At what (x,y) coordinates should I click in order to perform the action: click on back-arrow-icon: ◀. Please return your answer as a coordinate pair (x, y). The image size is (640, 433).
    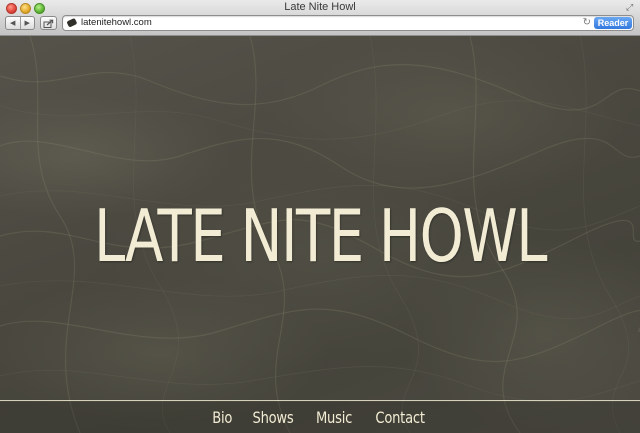
    Looking at the image, I should click on (13, 23).